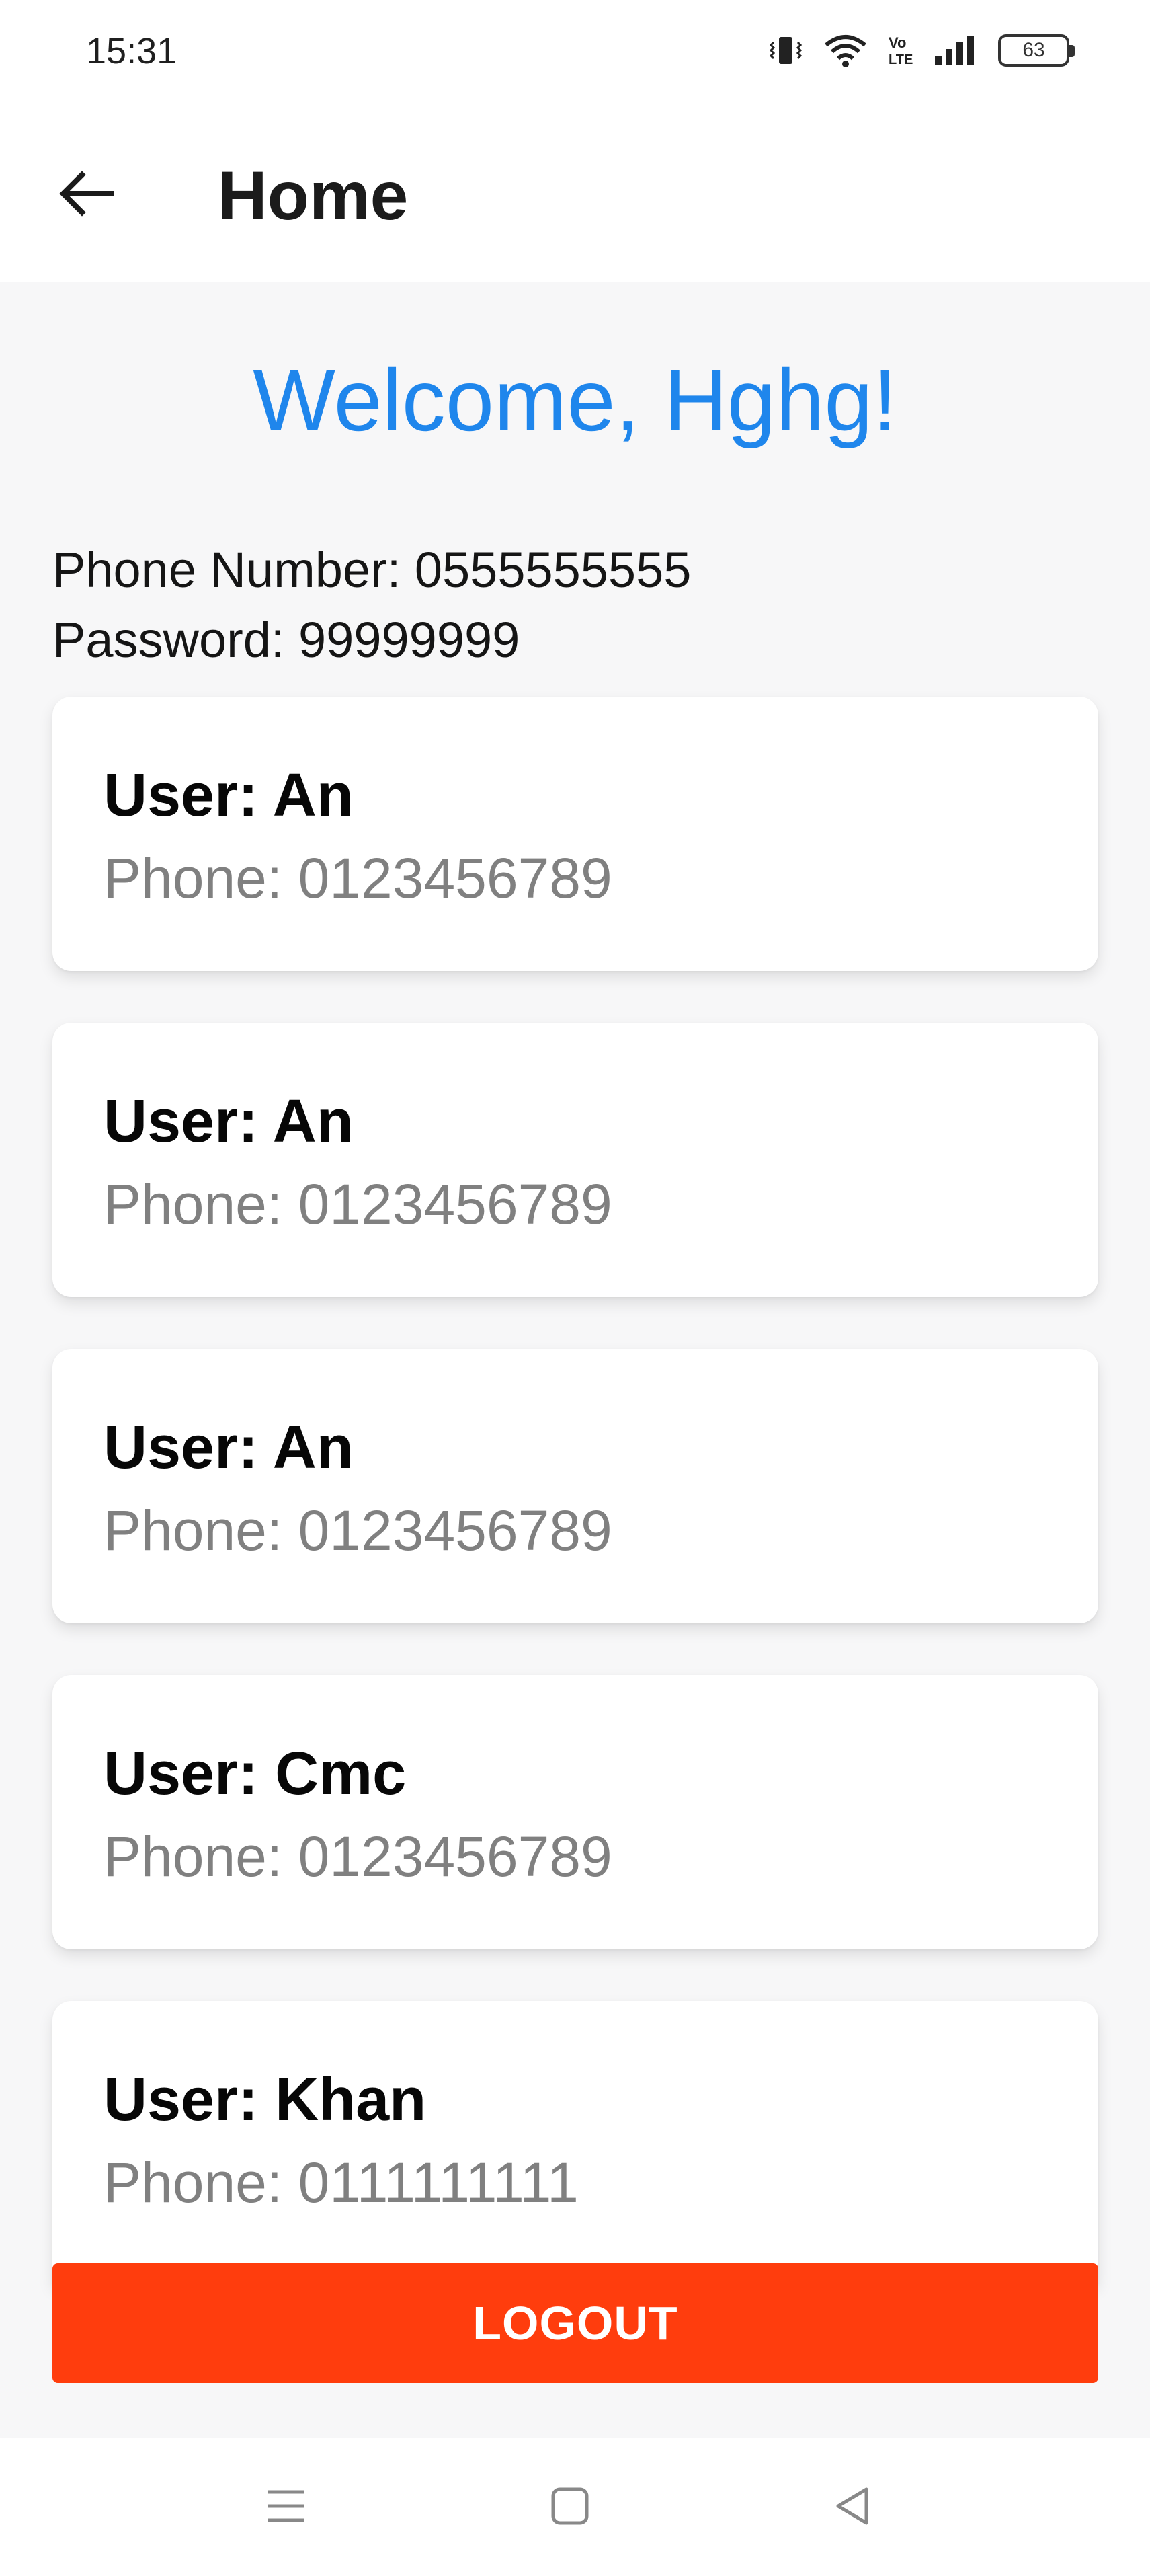  Describe the element at coordinates (286, 640) in the screenshot. I see `password-text: Password: 99999999` at that location.